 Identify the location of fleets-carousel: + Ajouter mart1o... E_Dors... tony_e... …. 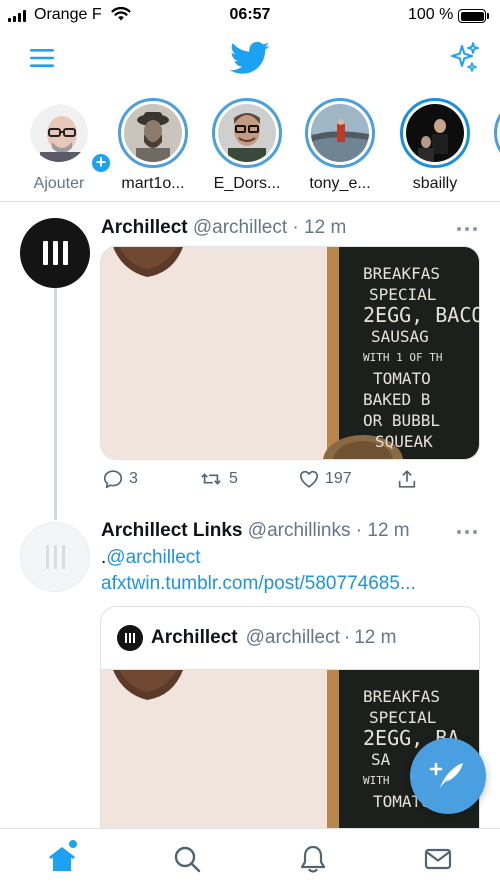
(250, 147).